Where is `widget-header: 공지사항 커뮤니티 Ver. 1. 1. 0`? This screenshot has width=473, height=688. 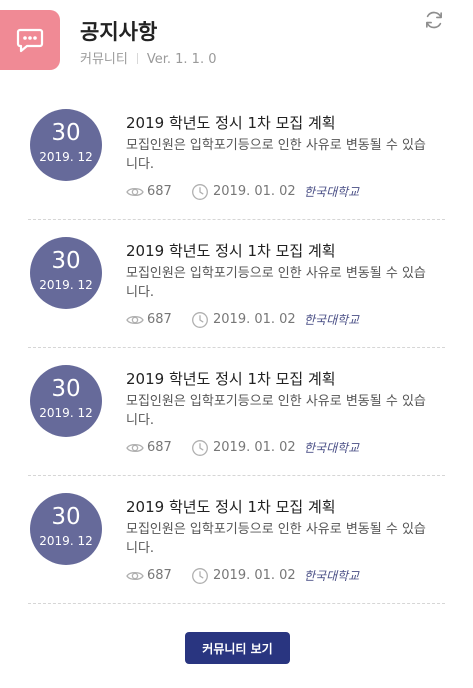 widget-header: 공지사항 커뮤니티 Ver. 1. 1. 0 is located at coordinates (236, 45).